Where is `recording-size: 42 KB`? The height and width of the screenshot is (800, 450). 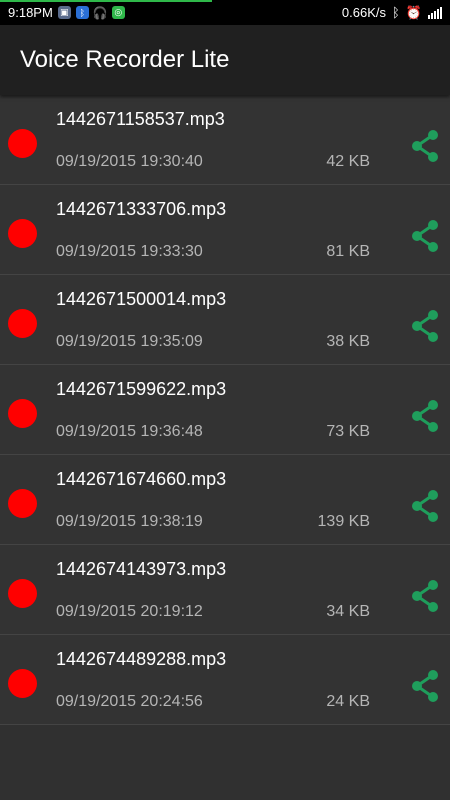 recording-size: 42 KB is located at coordinates (348, 161).